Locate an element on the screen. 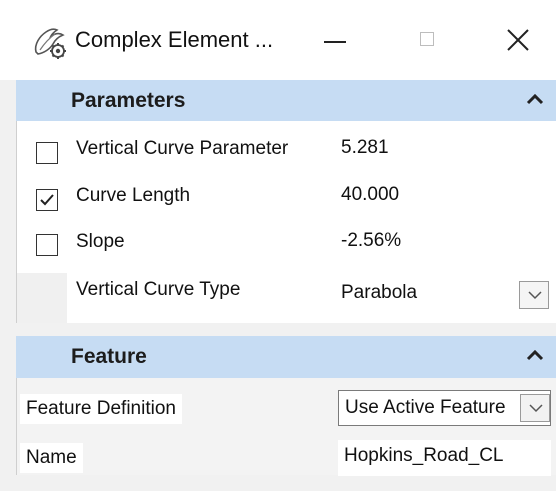 The width and height of the screenshot is (556, 491). feature-definition-label: Feature Definition is located at coordinates (101, 409).